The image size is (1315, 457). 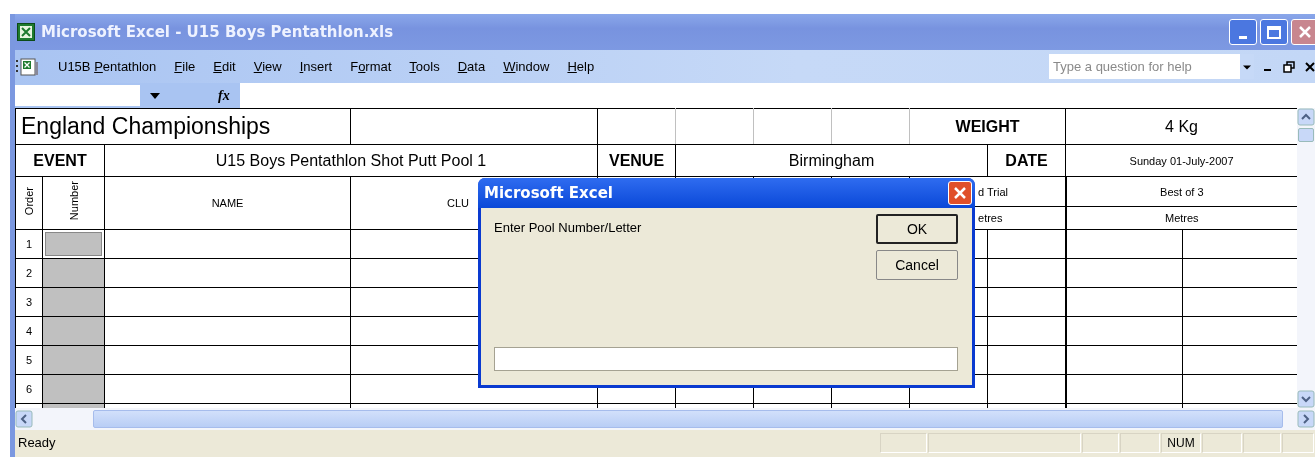 I want to click on dialog-title: Microsoft Excel, so click(x=548, y=193).